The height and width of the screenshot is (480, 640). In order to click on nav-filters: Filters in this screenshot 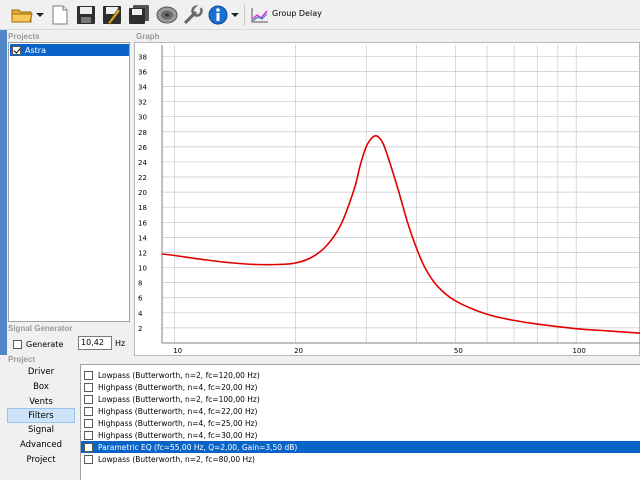, I will do `click(41, 415)`.